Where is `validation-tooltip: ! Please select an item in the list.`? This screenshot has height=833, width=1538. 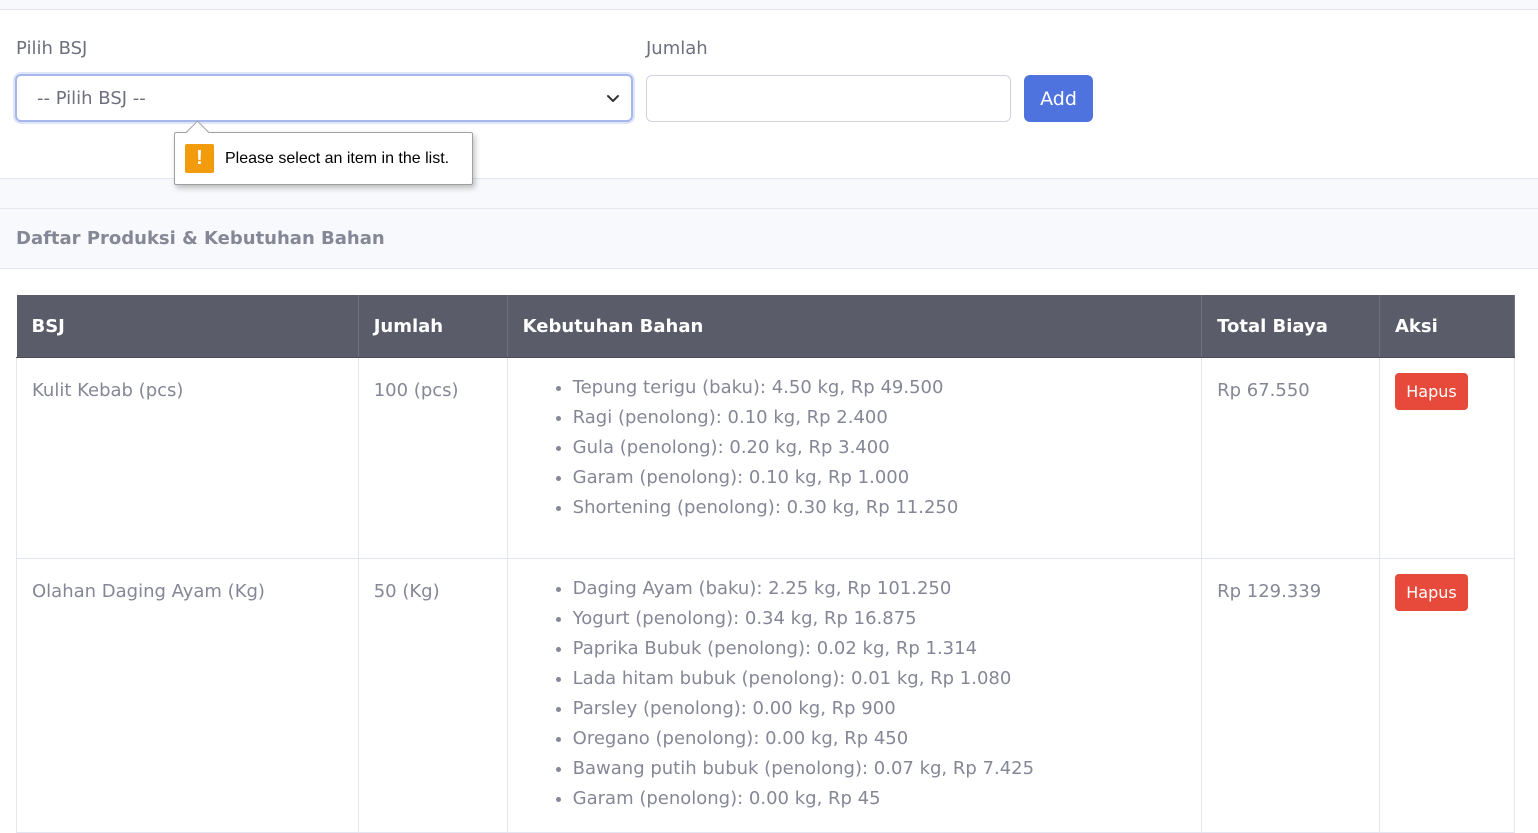 validation-tooltip: ! Please select an item in the list. is located at coordinates (323, 152).